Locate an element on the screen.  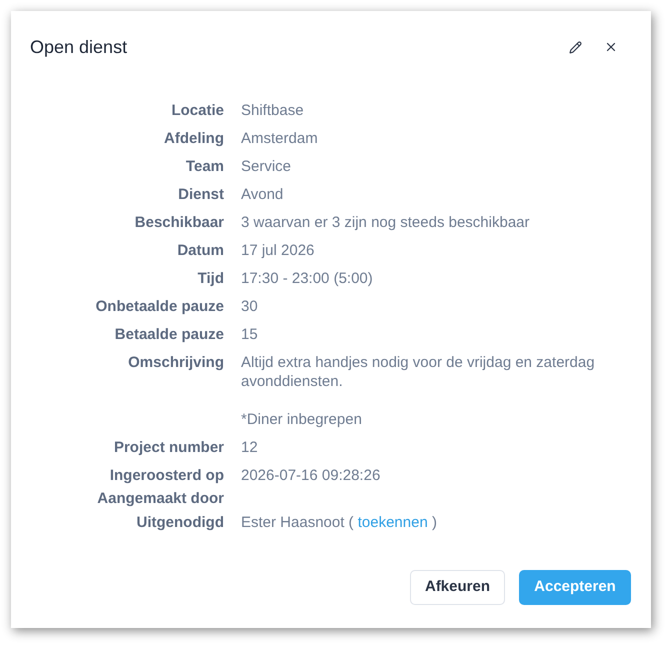
reject-button: Afkeuren is located at coordinates (457, 587).